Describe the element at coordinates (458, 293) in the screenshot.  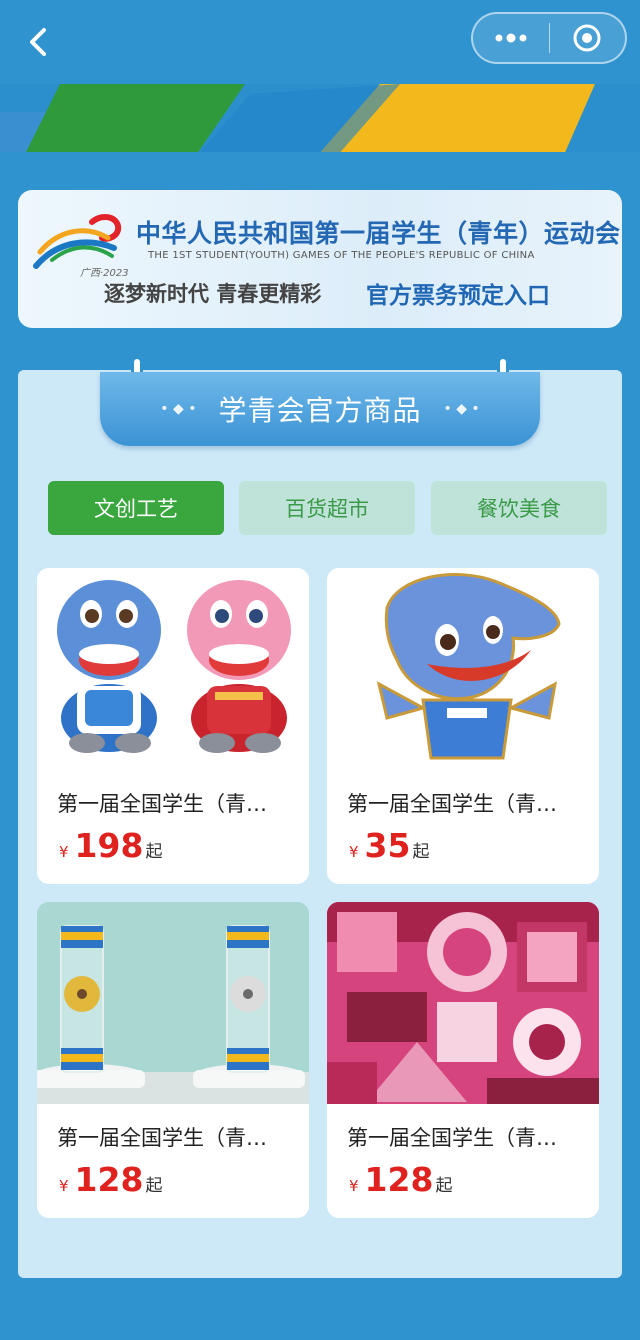
I see `ticket-entry-link: 官方票务预定入口` at that location.